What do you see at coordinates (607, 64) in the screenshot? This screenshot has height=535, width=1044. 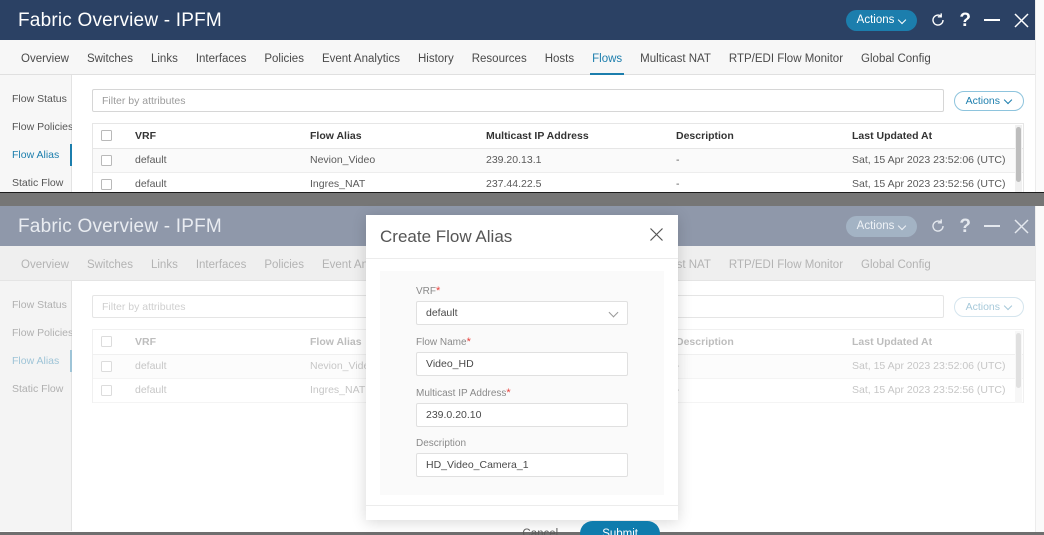 I see `tab-flows: Flows` at bounding box center [607, 64].